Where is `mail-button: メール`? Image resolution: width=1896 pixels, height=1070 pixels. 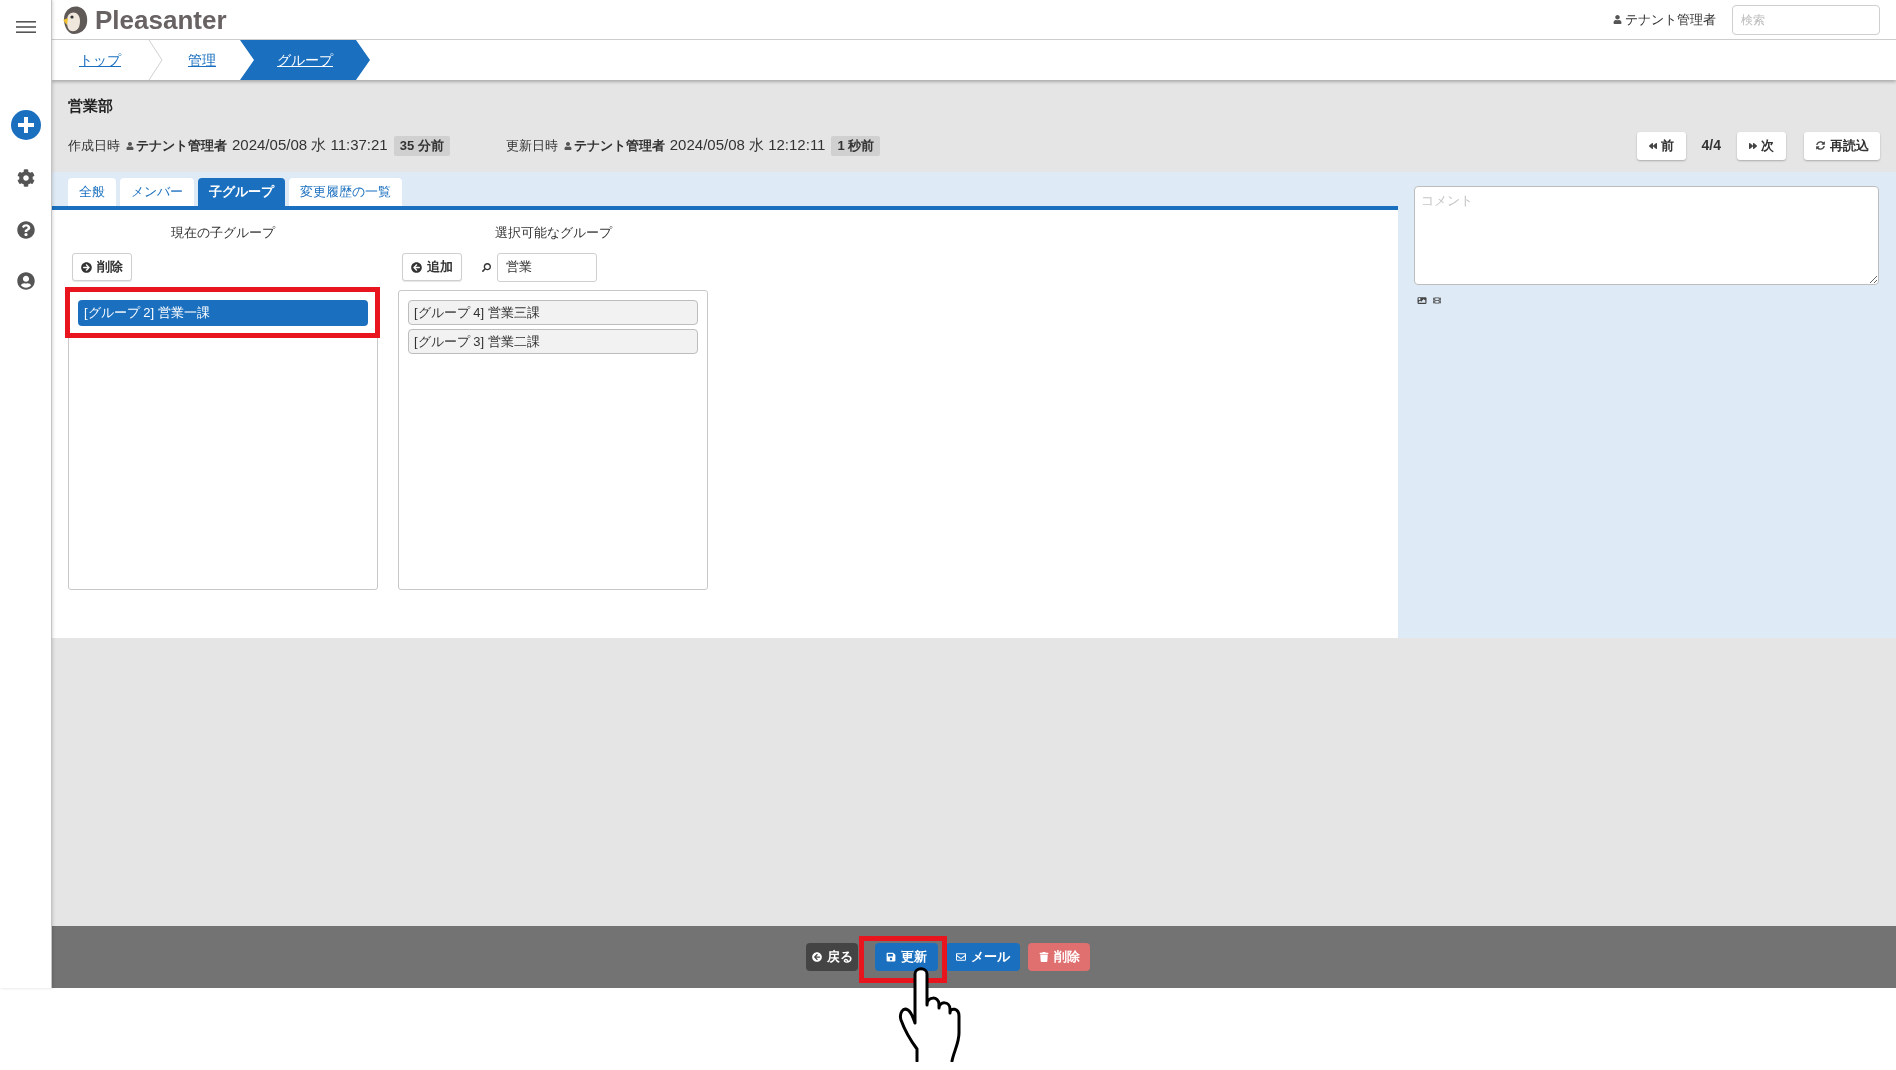
mail-button: メール is located at coordinates (983, 957).